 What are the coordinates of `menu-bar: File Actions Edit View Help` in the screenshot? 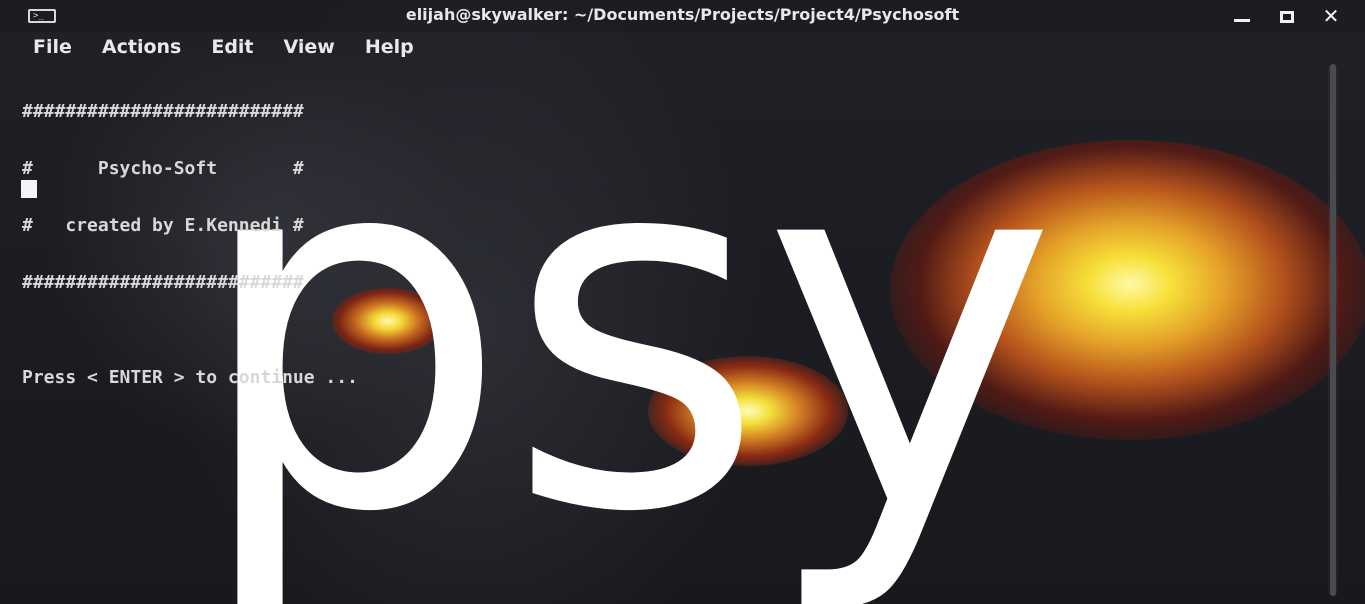 It's located at (223, 47).